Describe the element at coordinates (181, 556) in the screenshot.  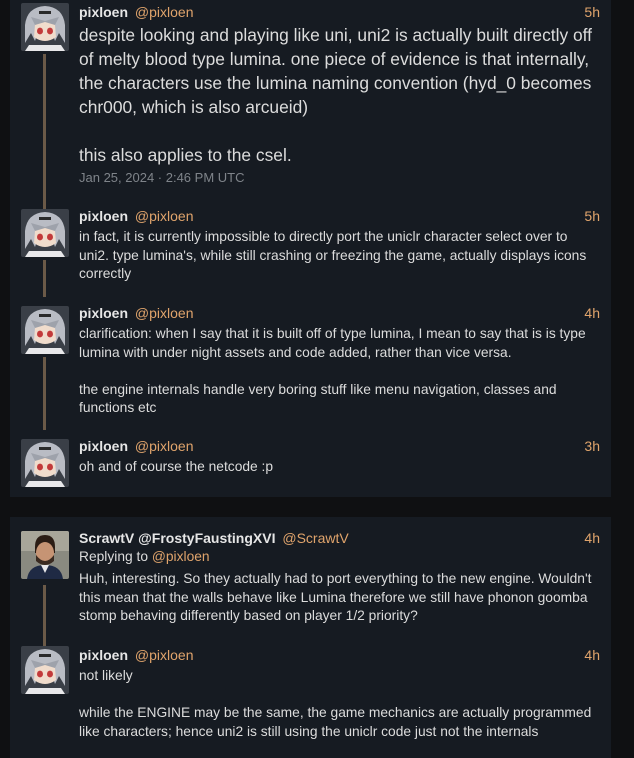
I see `replying-to-mention: @pixloen` at that location.